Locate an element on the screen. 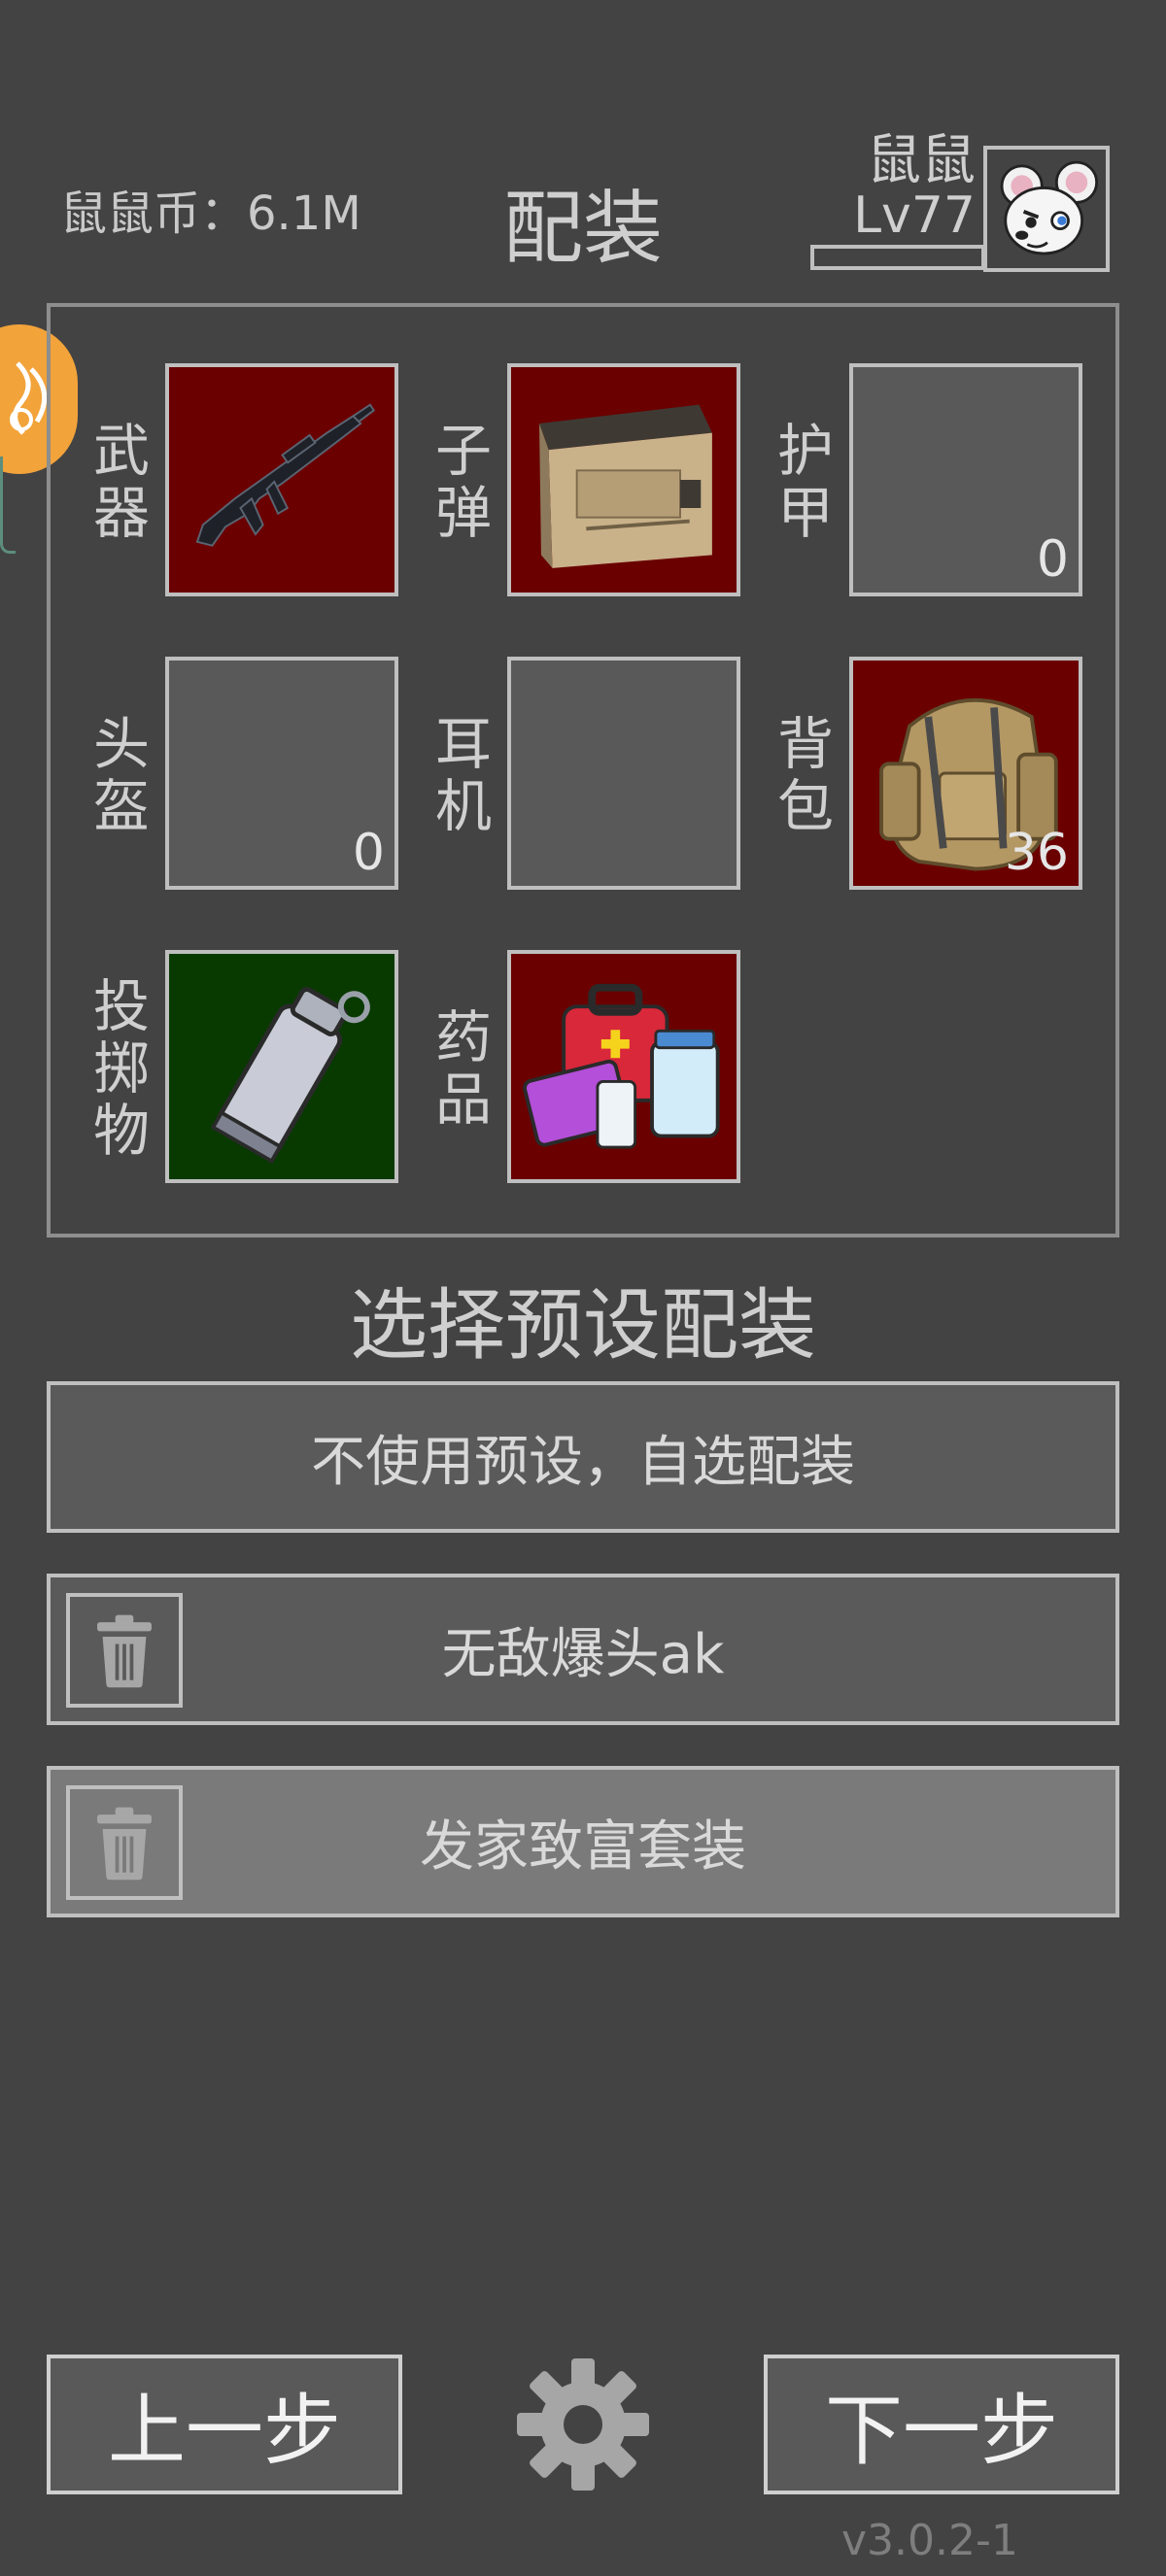 The height and width of the screenshot is (2576, 1166). slot-weapon is located at coordinates (281, 479).